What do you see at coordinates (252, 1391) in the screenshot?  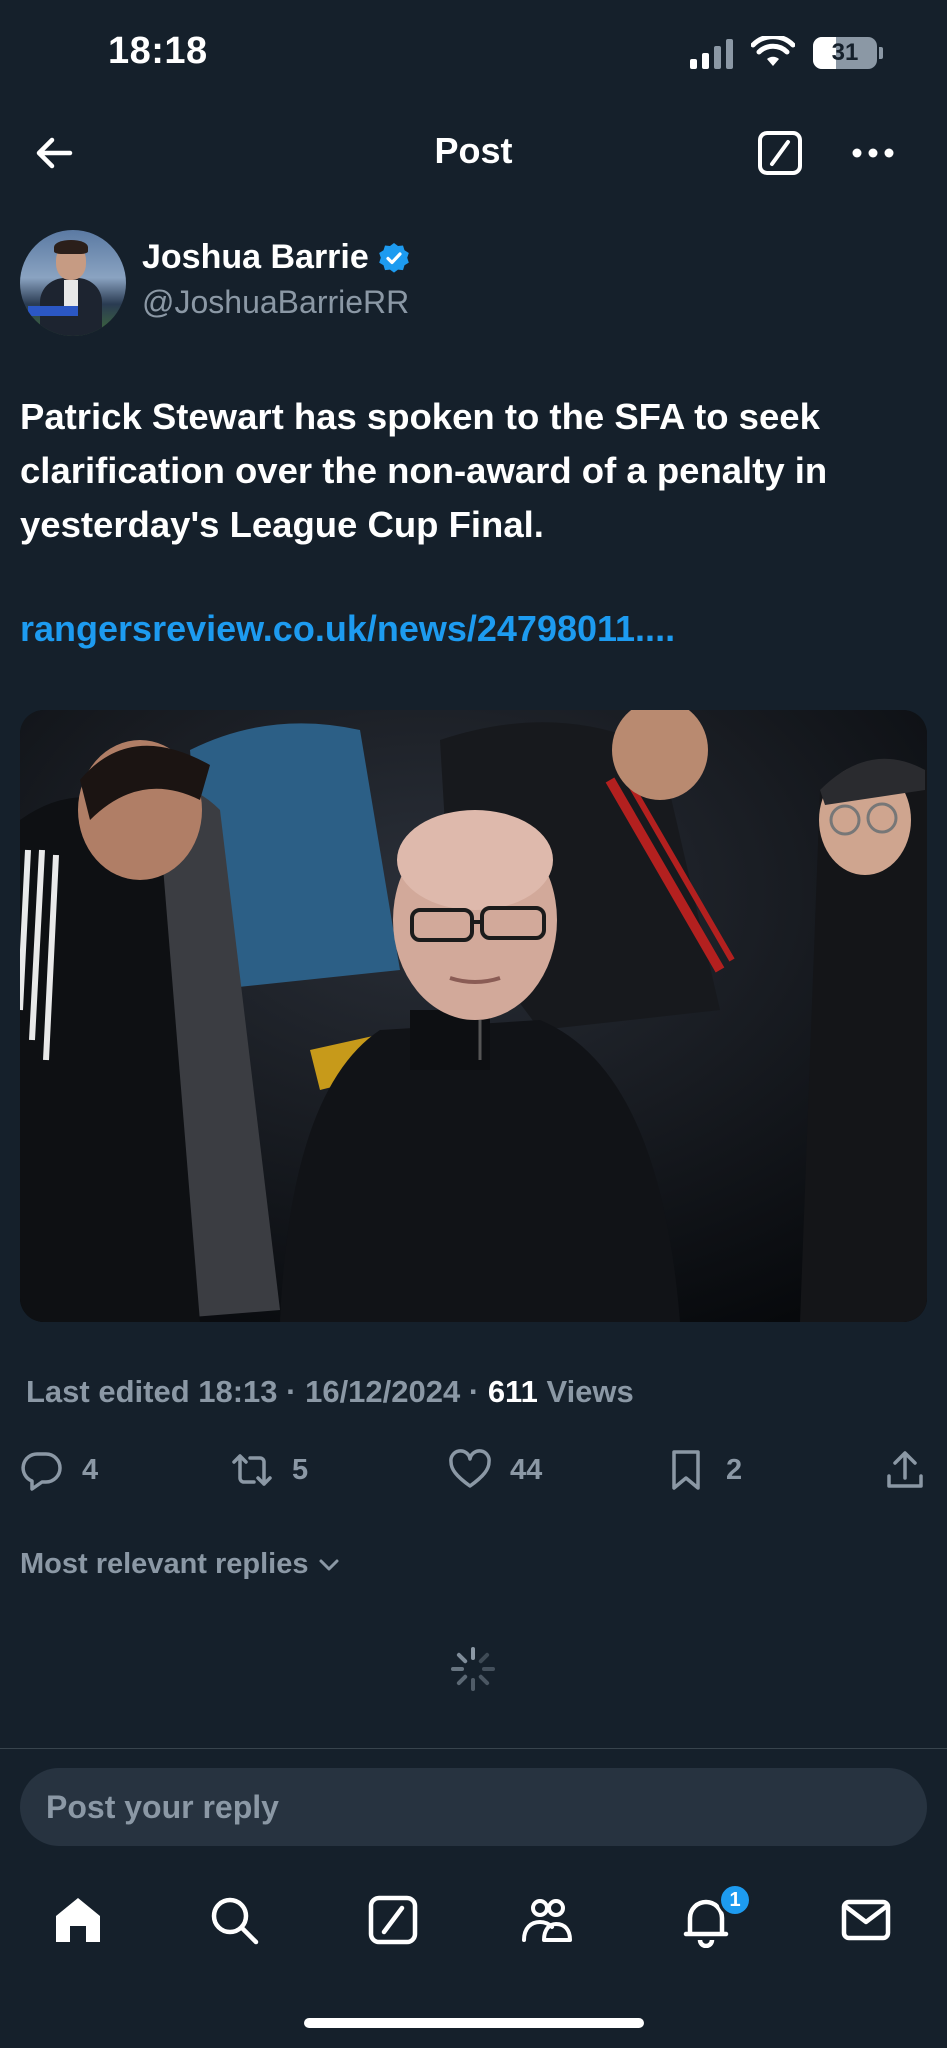 I see `edited-timestamp: Last edited 18:13 · 16/12/2024 ·` at bounding box center [252, 1391].